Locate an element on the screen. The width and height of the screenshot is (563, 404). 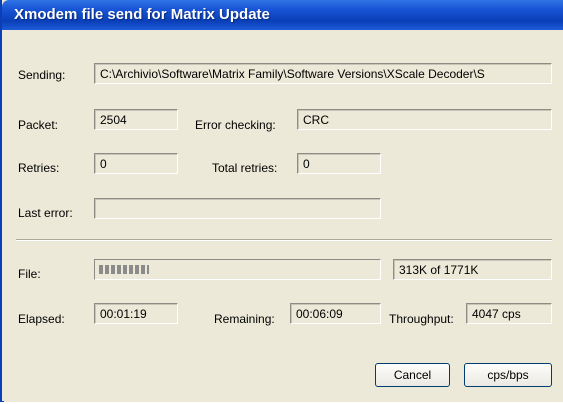
remaining-label: Remaining: is located at coordinates (244, 319).